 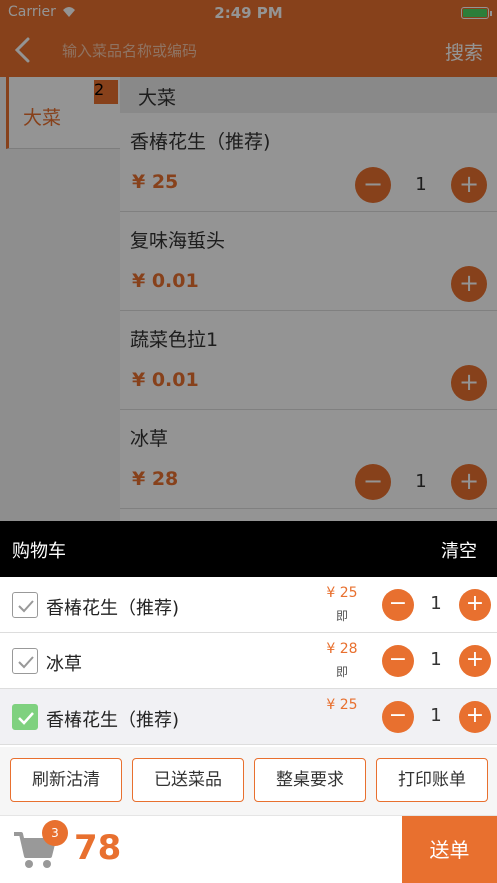 I want to click on cart-header: 购物车 清空, so click(x=248, y=549).